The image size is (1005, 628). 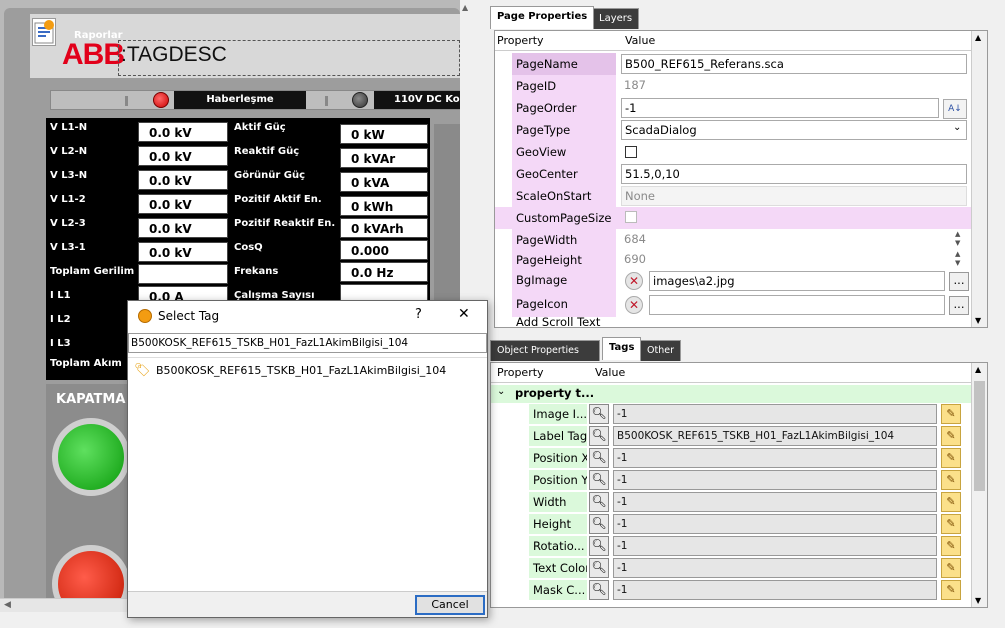 I want to click on meas-value: 0 kVArh, so click(x=384, y=228).